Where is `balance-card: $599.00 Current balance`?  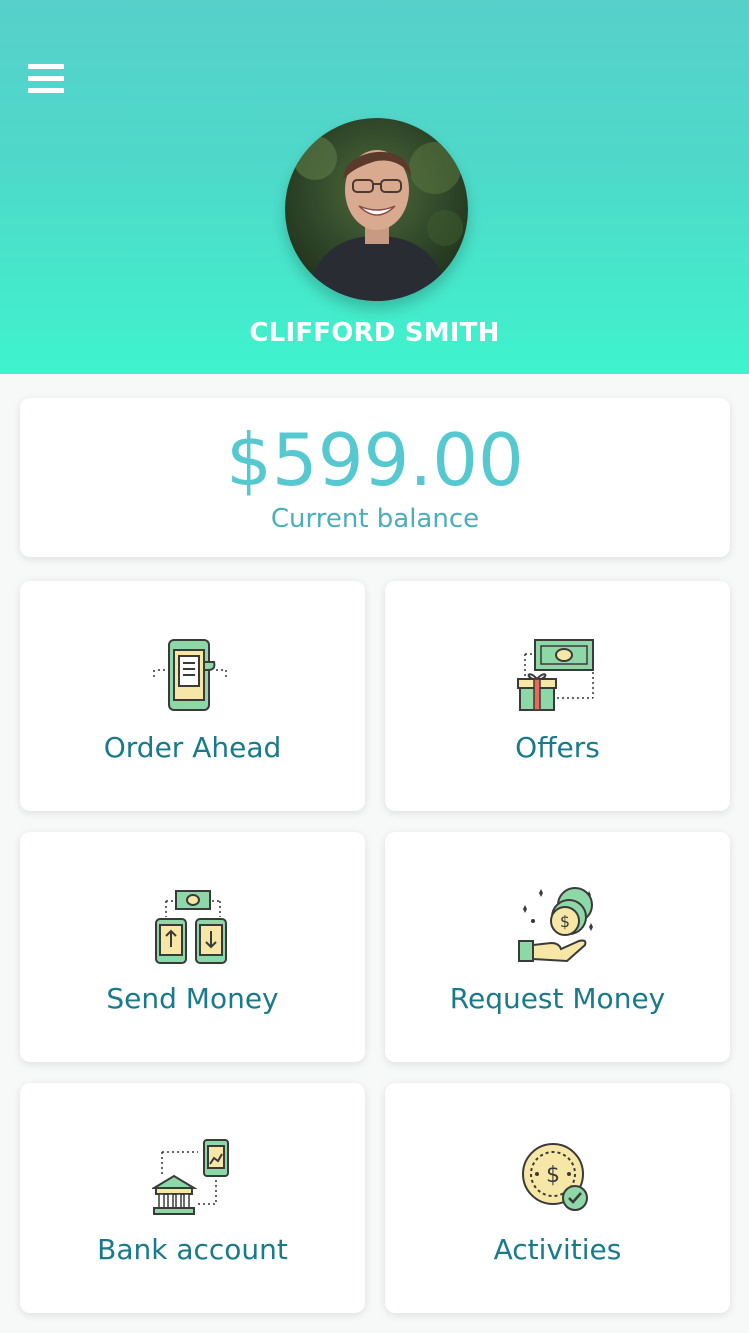
balance-card: $599.00 Current balance is located at coordinates (375, 477).